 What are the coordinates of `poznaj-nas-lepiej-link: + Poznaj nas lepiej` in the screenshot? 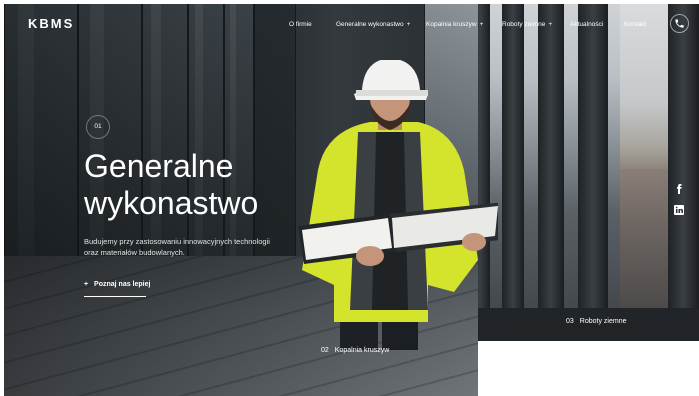 It's located at (117, 289).